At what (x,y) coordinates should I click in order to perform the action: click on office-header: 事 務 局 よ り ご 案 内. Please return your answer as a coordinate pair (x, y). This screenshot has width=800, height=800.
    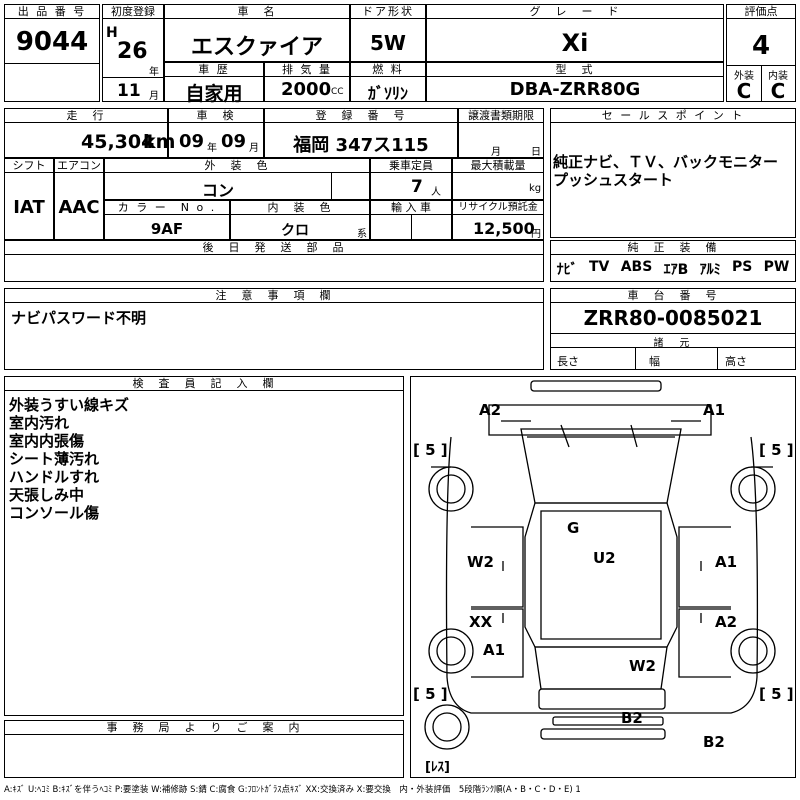
    Looking at the image, I should click on (204, 728).